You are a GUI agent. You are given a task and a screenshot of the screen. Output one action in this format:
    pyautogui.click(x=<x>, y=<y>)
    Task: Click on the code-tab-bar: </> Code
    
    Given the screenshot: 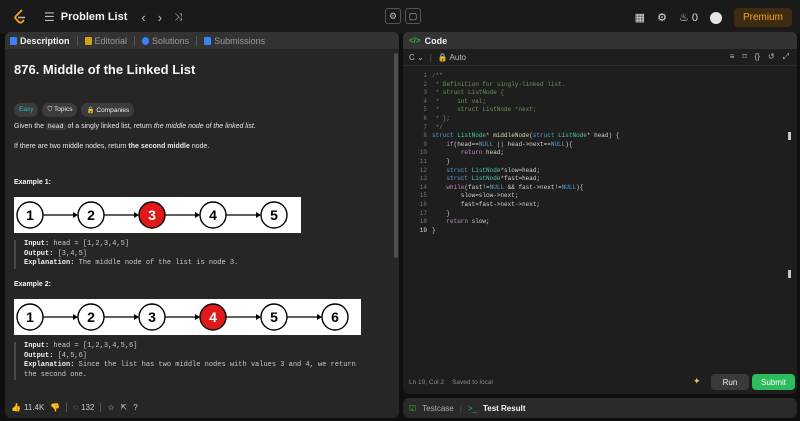 What is the action you would take?
    pyautogui.click(x=600, y=40)
    